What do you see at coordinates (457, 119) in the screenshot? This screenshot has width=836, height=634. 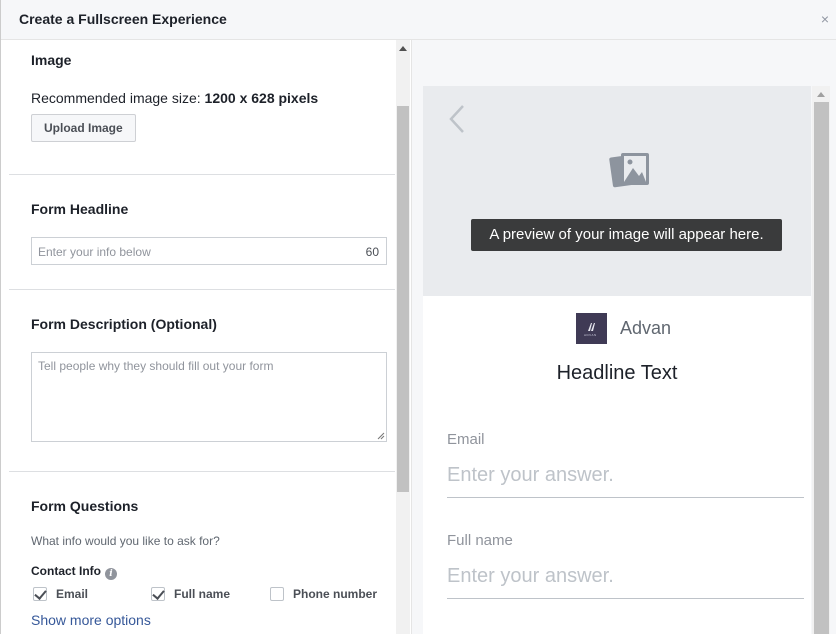 I see `chevron-left-icon` at bounding box center [457, 119].